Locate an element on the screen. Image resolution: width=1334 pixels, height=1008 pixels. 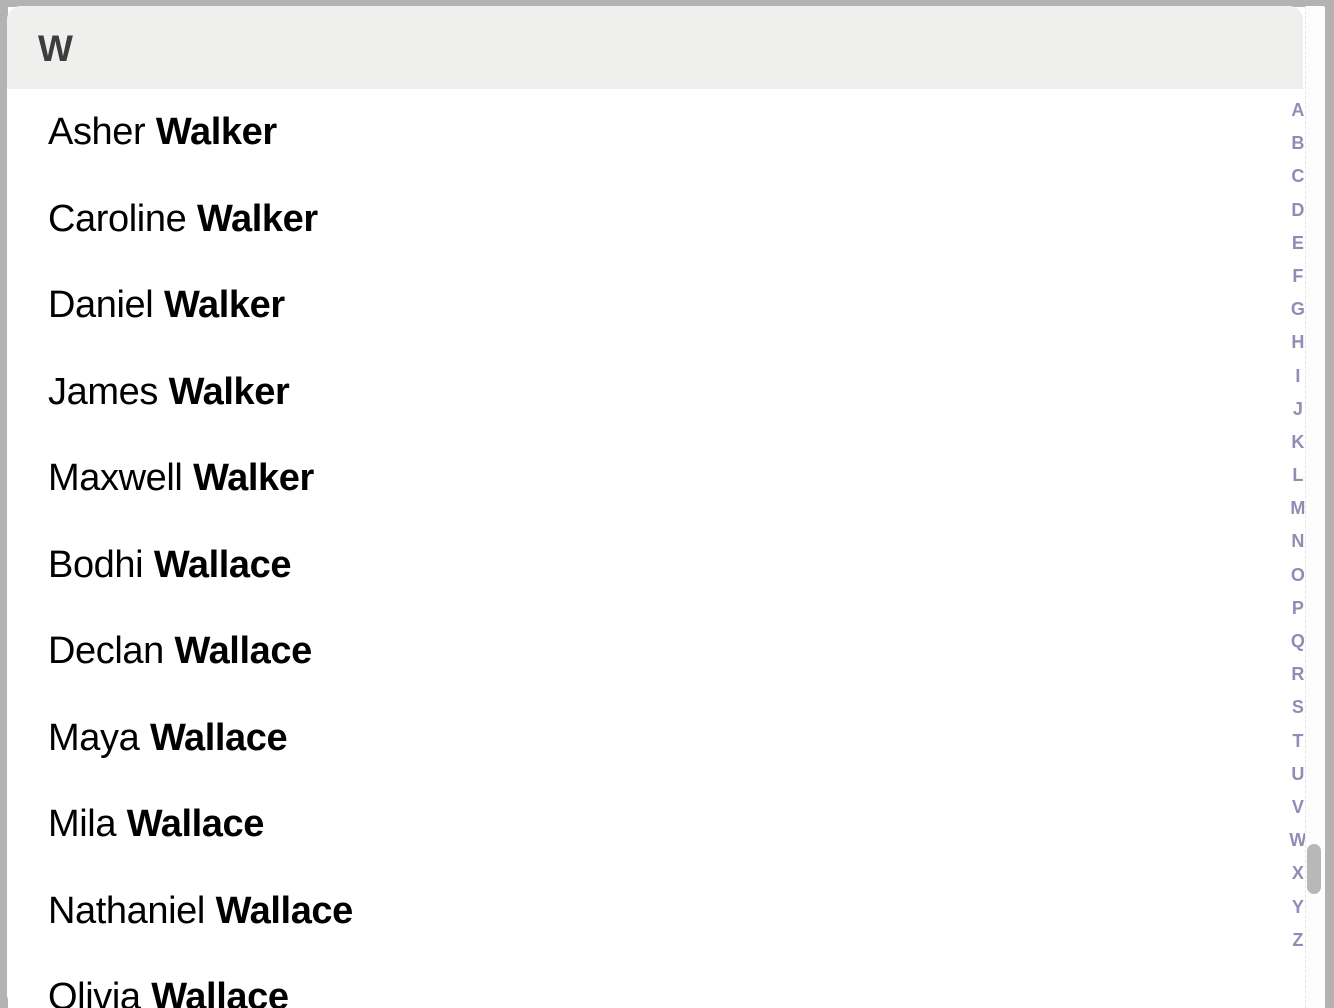
window-right-border is located at coordinates (1329, 504).